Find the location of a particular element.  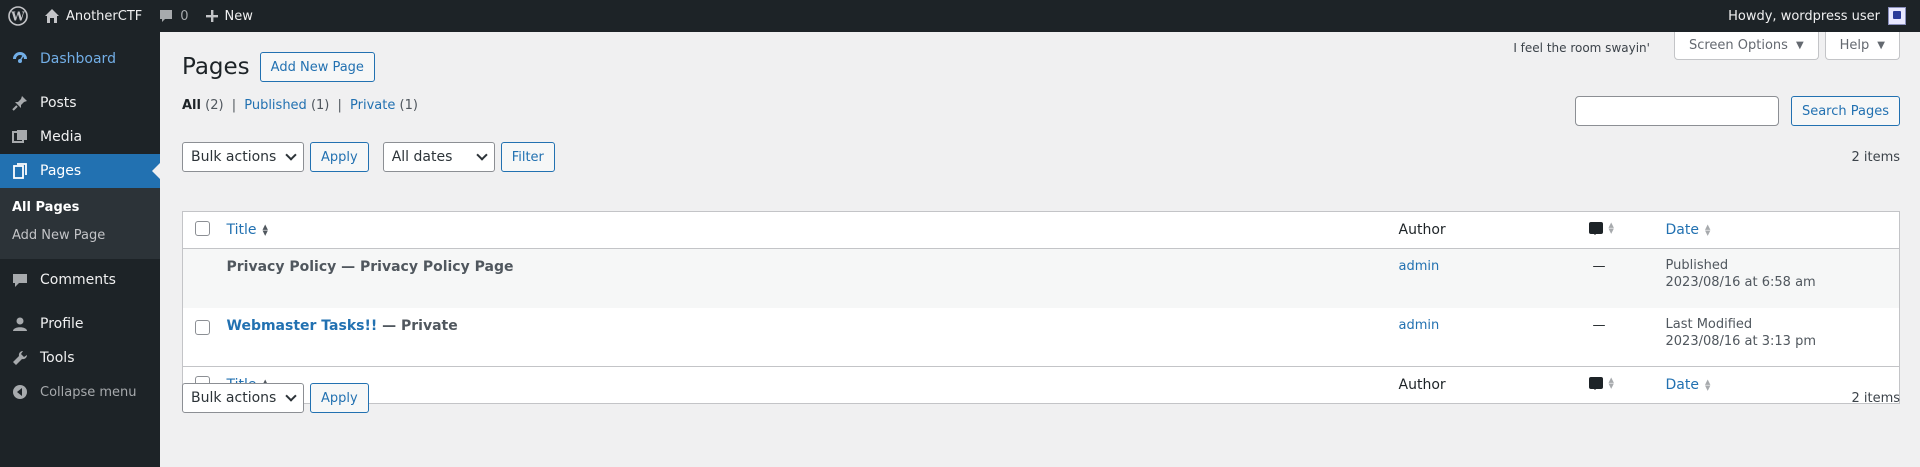

sort-by-title: Title ▲ ▼ is located at coordinates (247, 230).